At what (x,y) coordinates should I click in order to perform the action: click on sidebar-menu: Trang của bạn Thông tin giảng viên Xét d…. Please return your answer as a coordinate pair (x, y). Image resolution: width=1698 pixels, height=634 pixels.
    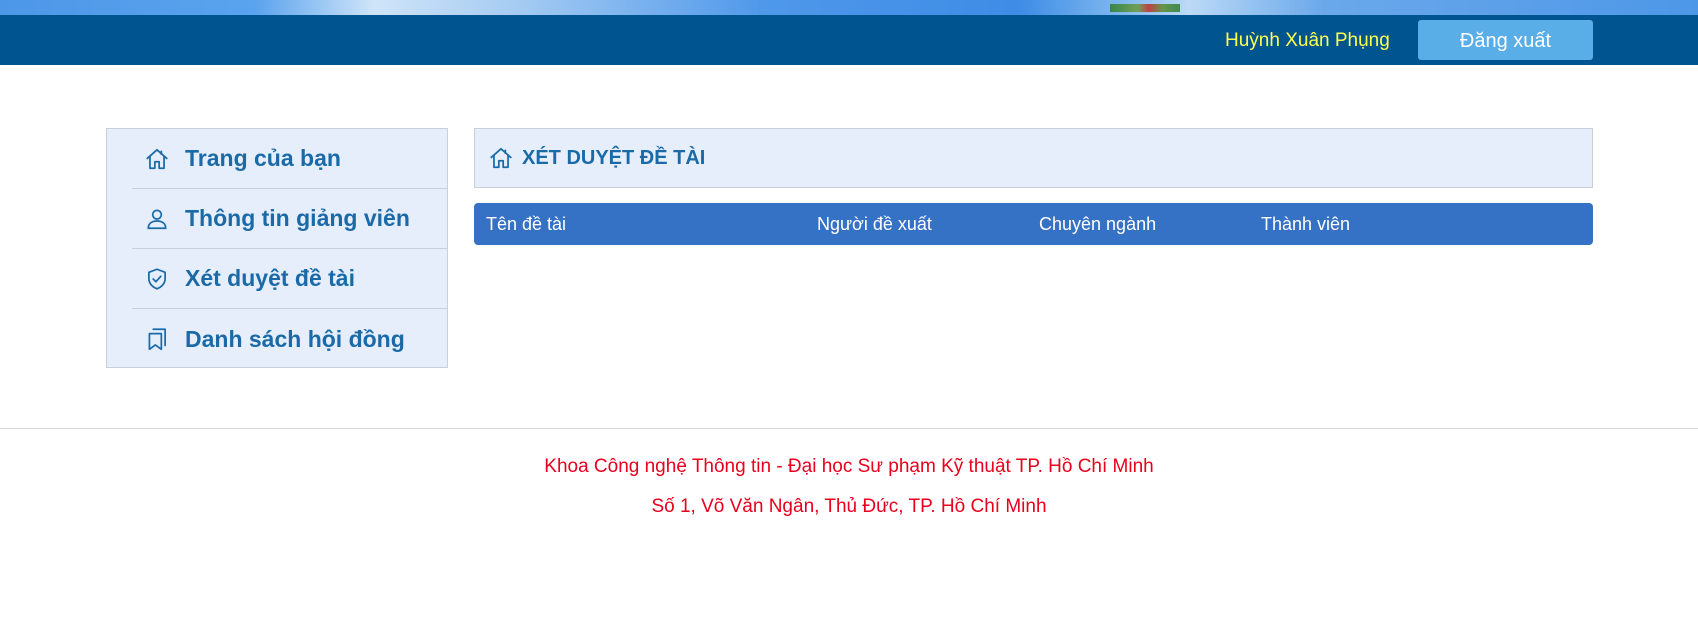
    Looking at the image, I should click on (277, 248).